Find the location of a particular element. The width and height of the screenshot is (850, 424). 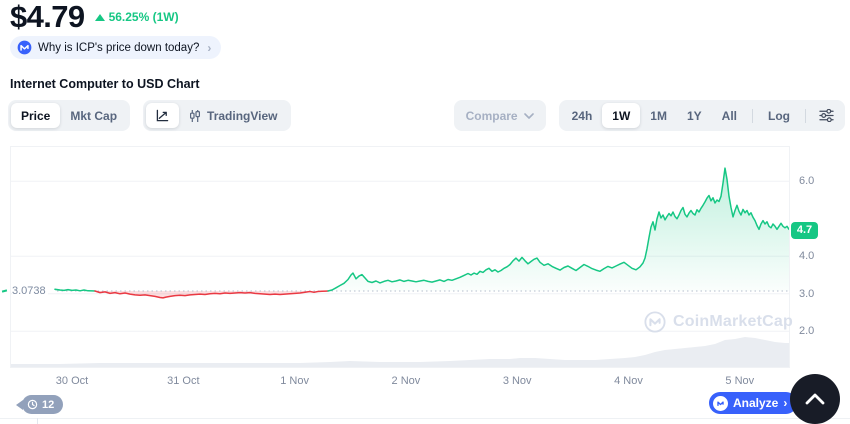

tradingview-chart-type-button: TradingView is located at coordinates (233, 115).